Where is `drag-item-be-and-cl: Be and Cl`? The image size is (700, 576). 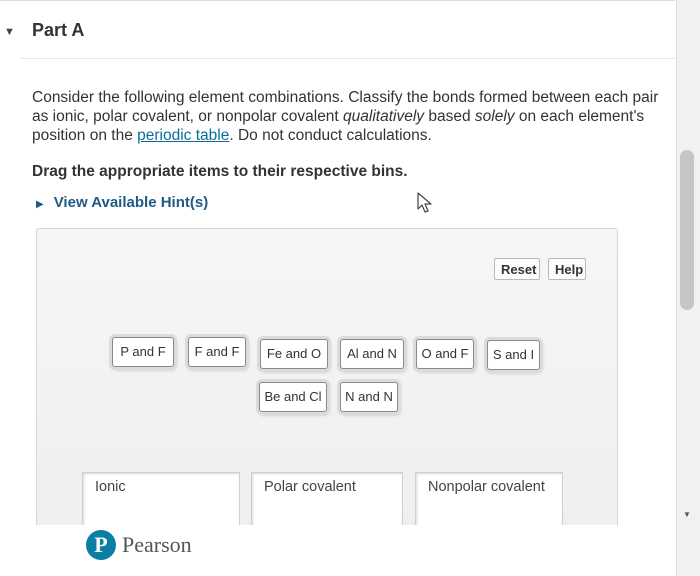
drag-item-be-and-cl: Be and Cl is located at coordinates (293, 397).